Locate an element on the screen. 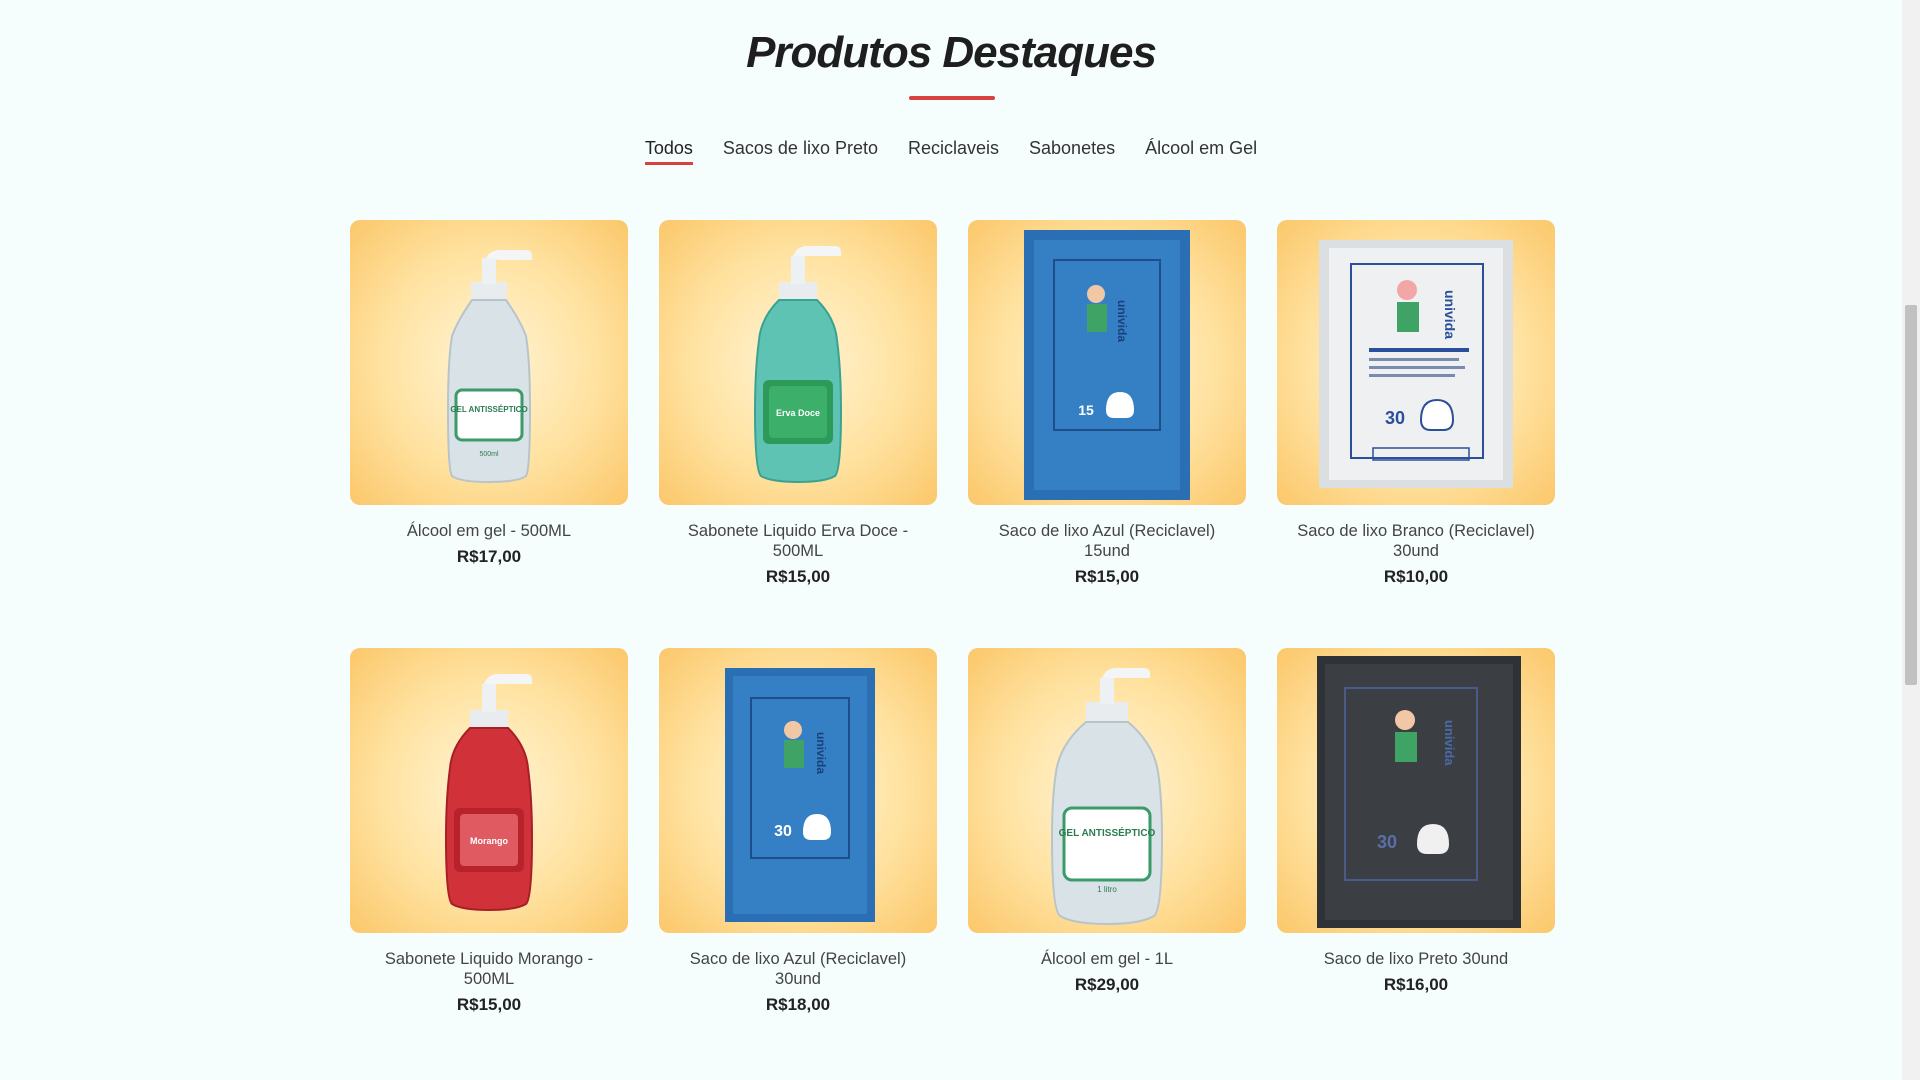 The height and width of the screenshot is (1080, 1920). white-trash-bag-icon: univida 30 is located at coordinates (1416, 364).